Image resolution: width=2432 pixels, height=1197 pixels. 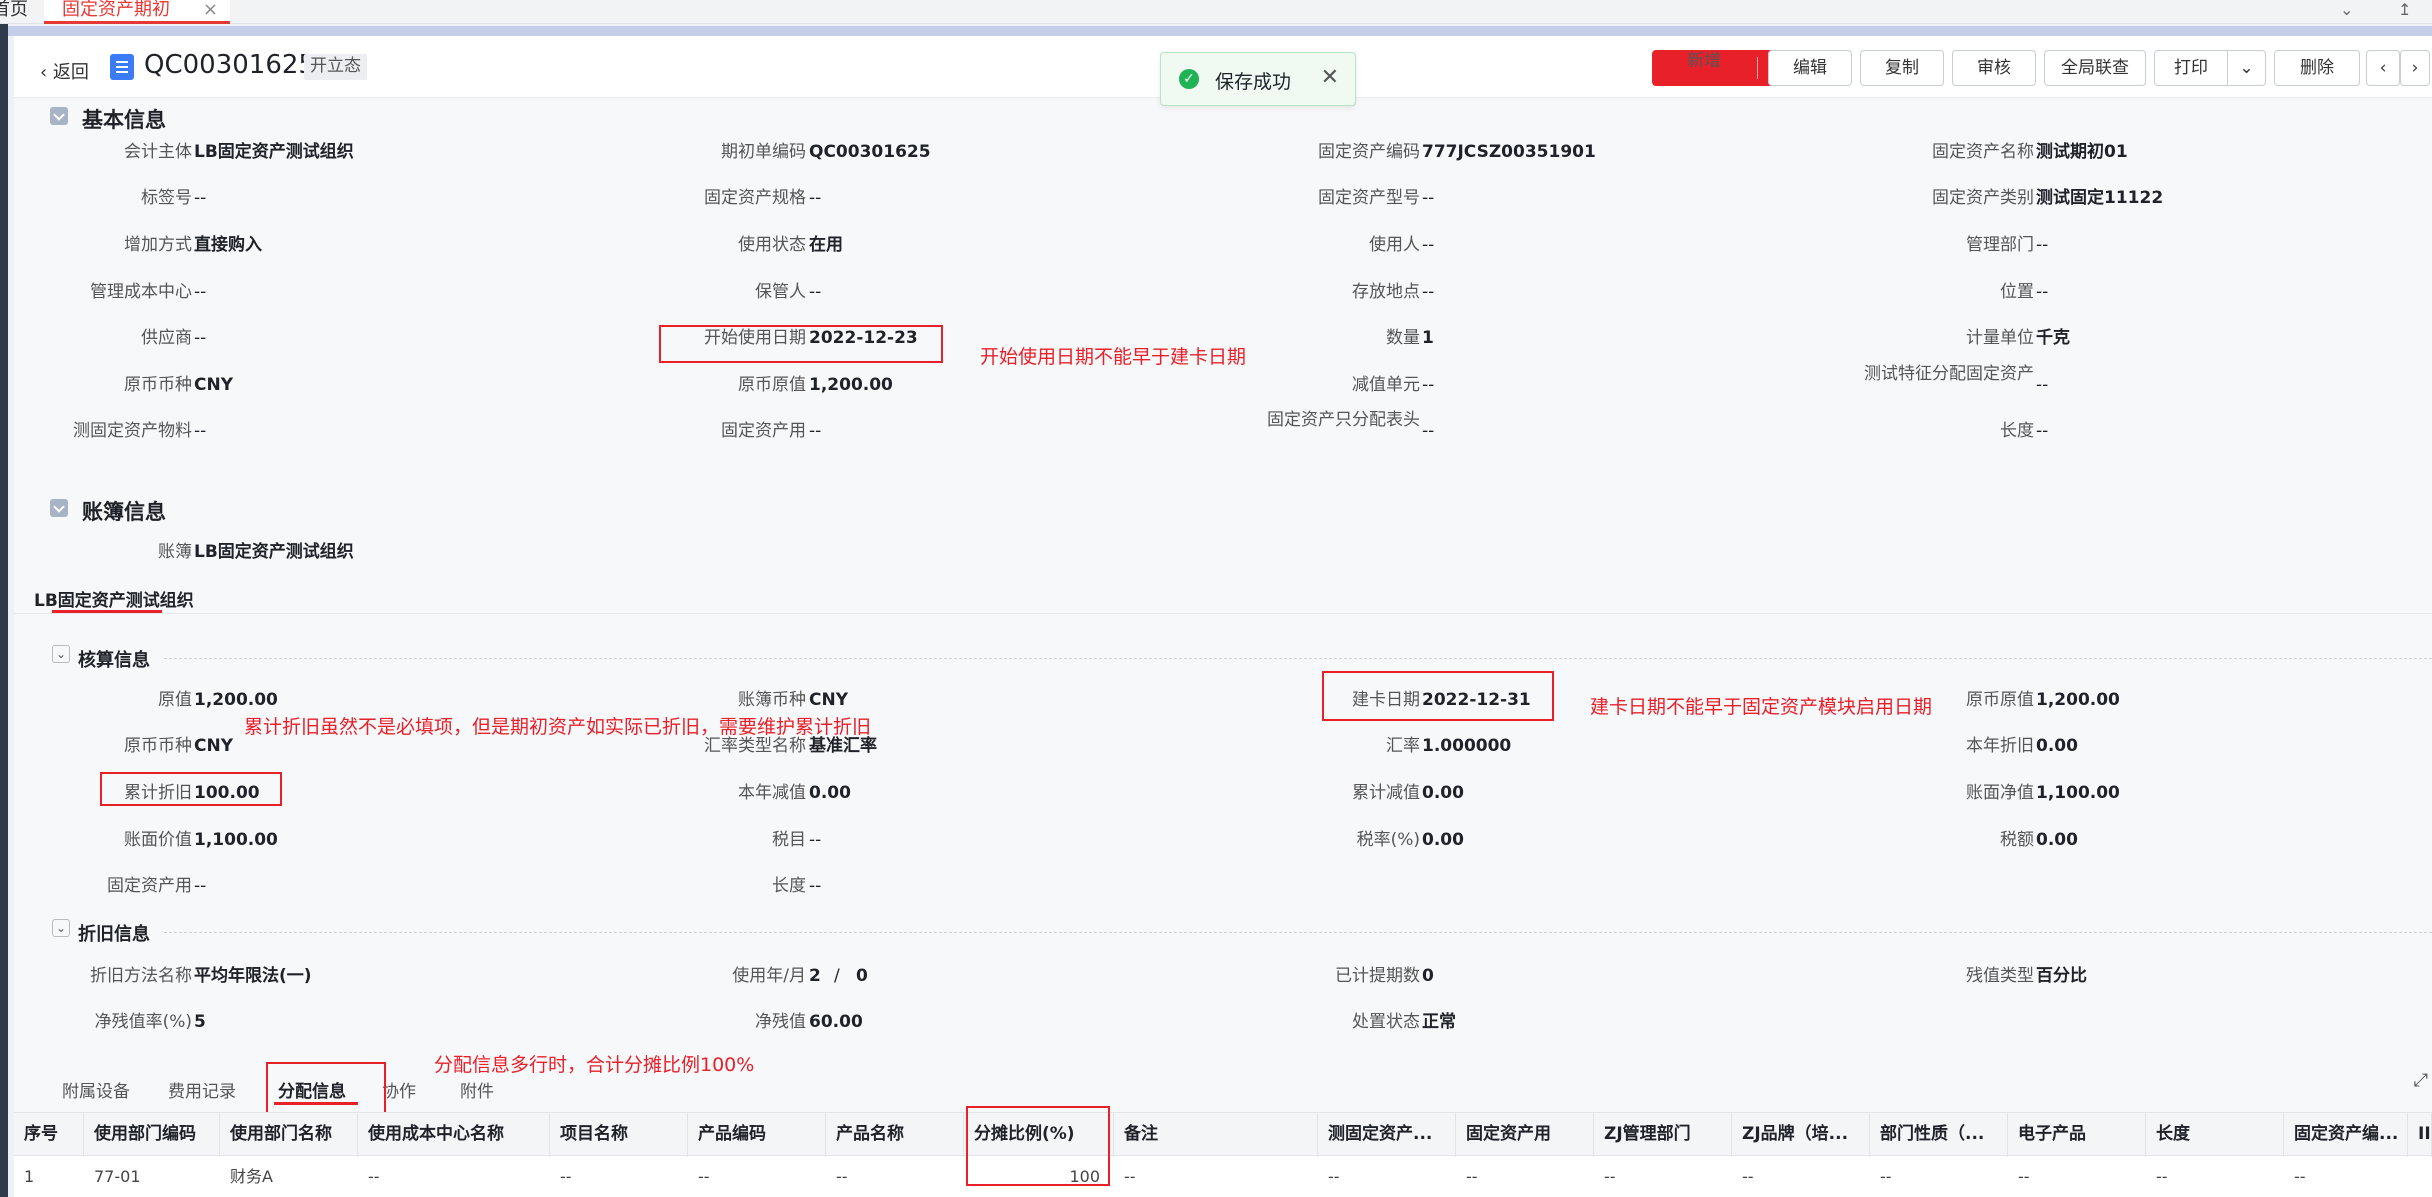 What do you see at coordinates (1902, 68) in the screenshot?
I see `copy-button: 复制` at bounding box center [1902, 68].